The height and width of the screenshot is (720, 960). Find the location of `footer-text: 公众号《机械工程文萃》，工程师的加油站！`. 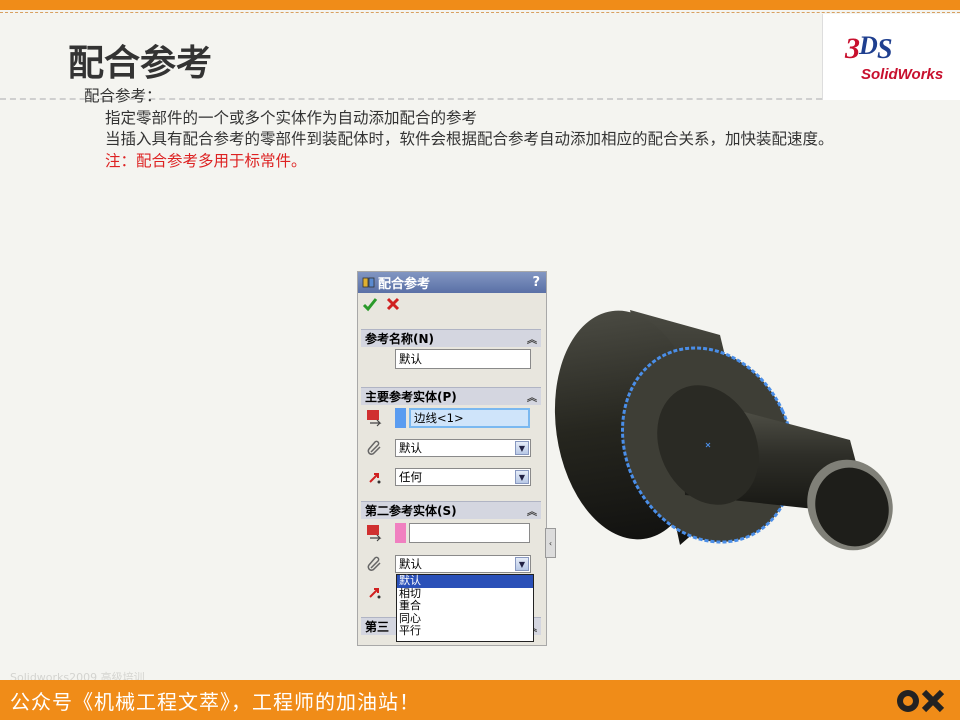

footer-text: 公众号《机械工程文萃》，工程师的加油站！ is located at coordinates (215, 702).